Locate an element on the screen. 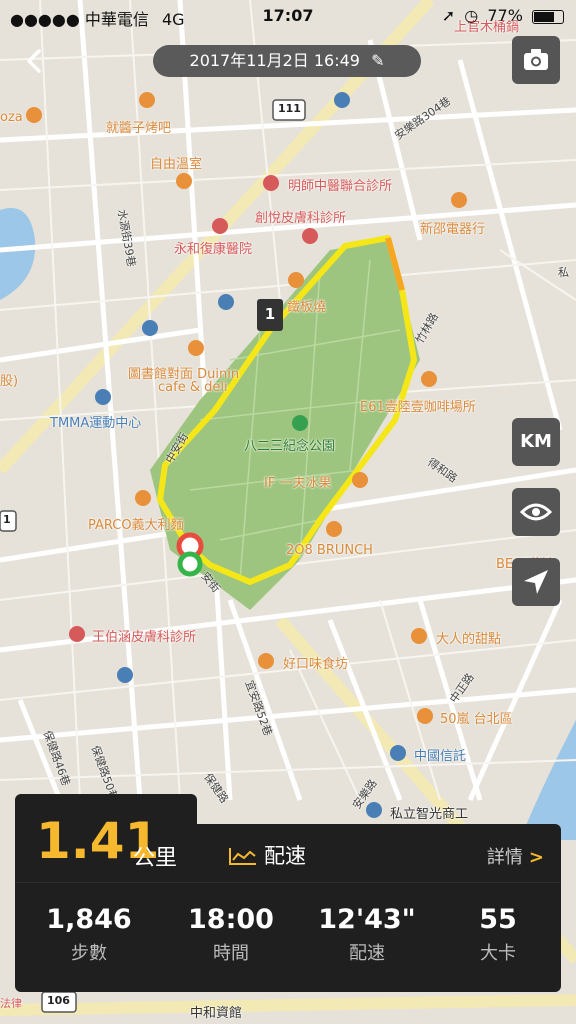  visibility-button is located at coordinates (536, 512).